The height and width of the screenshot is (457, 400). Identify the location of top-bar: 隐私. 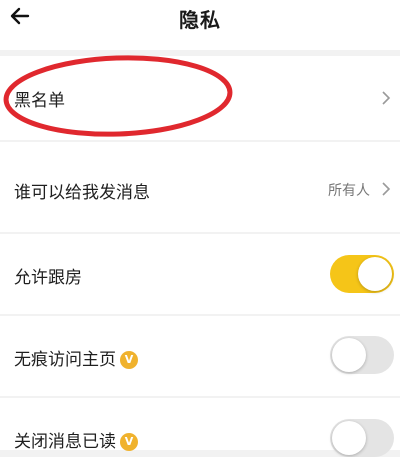
(200, 25).